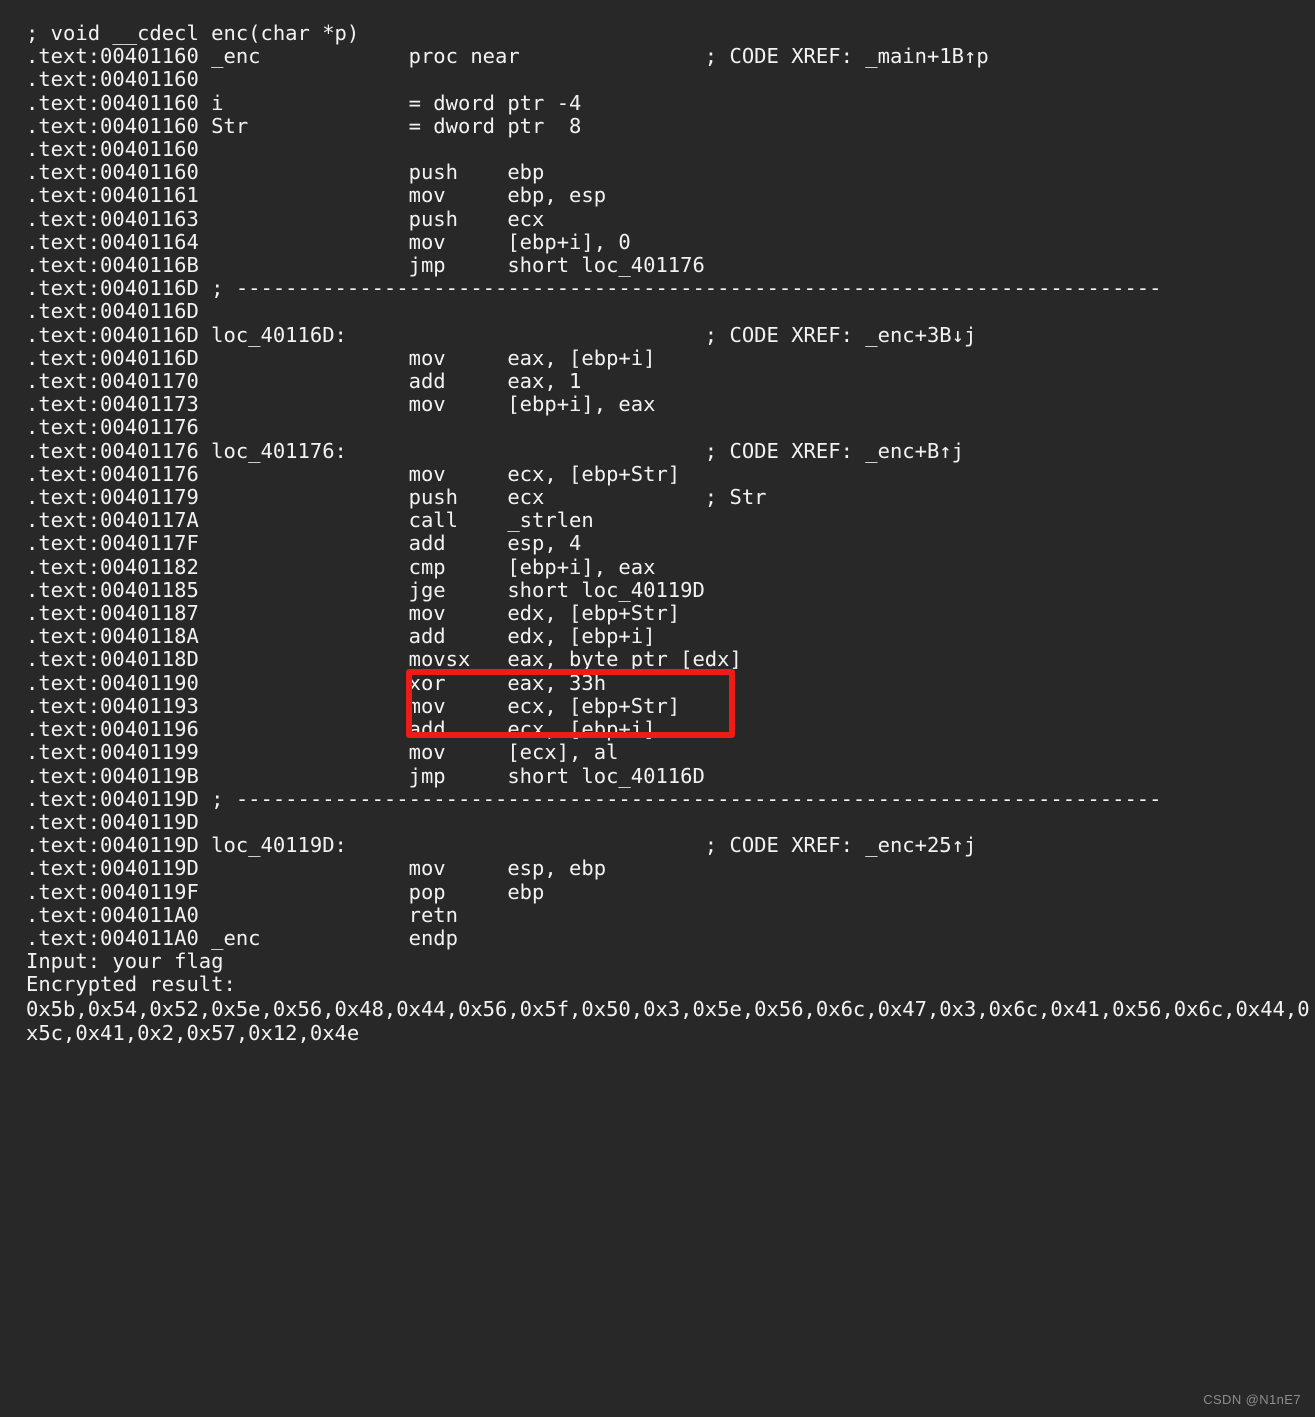  I want to click on disassembly-line: .text:0040118D movsx eax, byte ptr [edx], so click(670, 659).